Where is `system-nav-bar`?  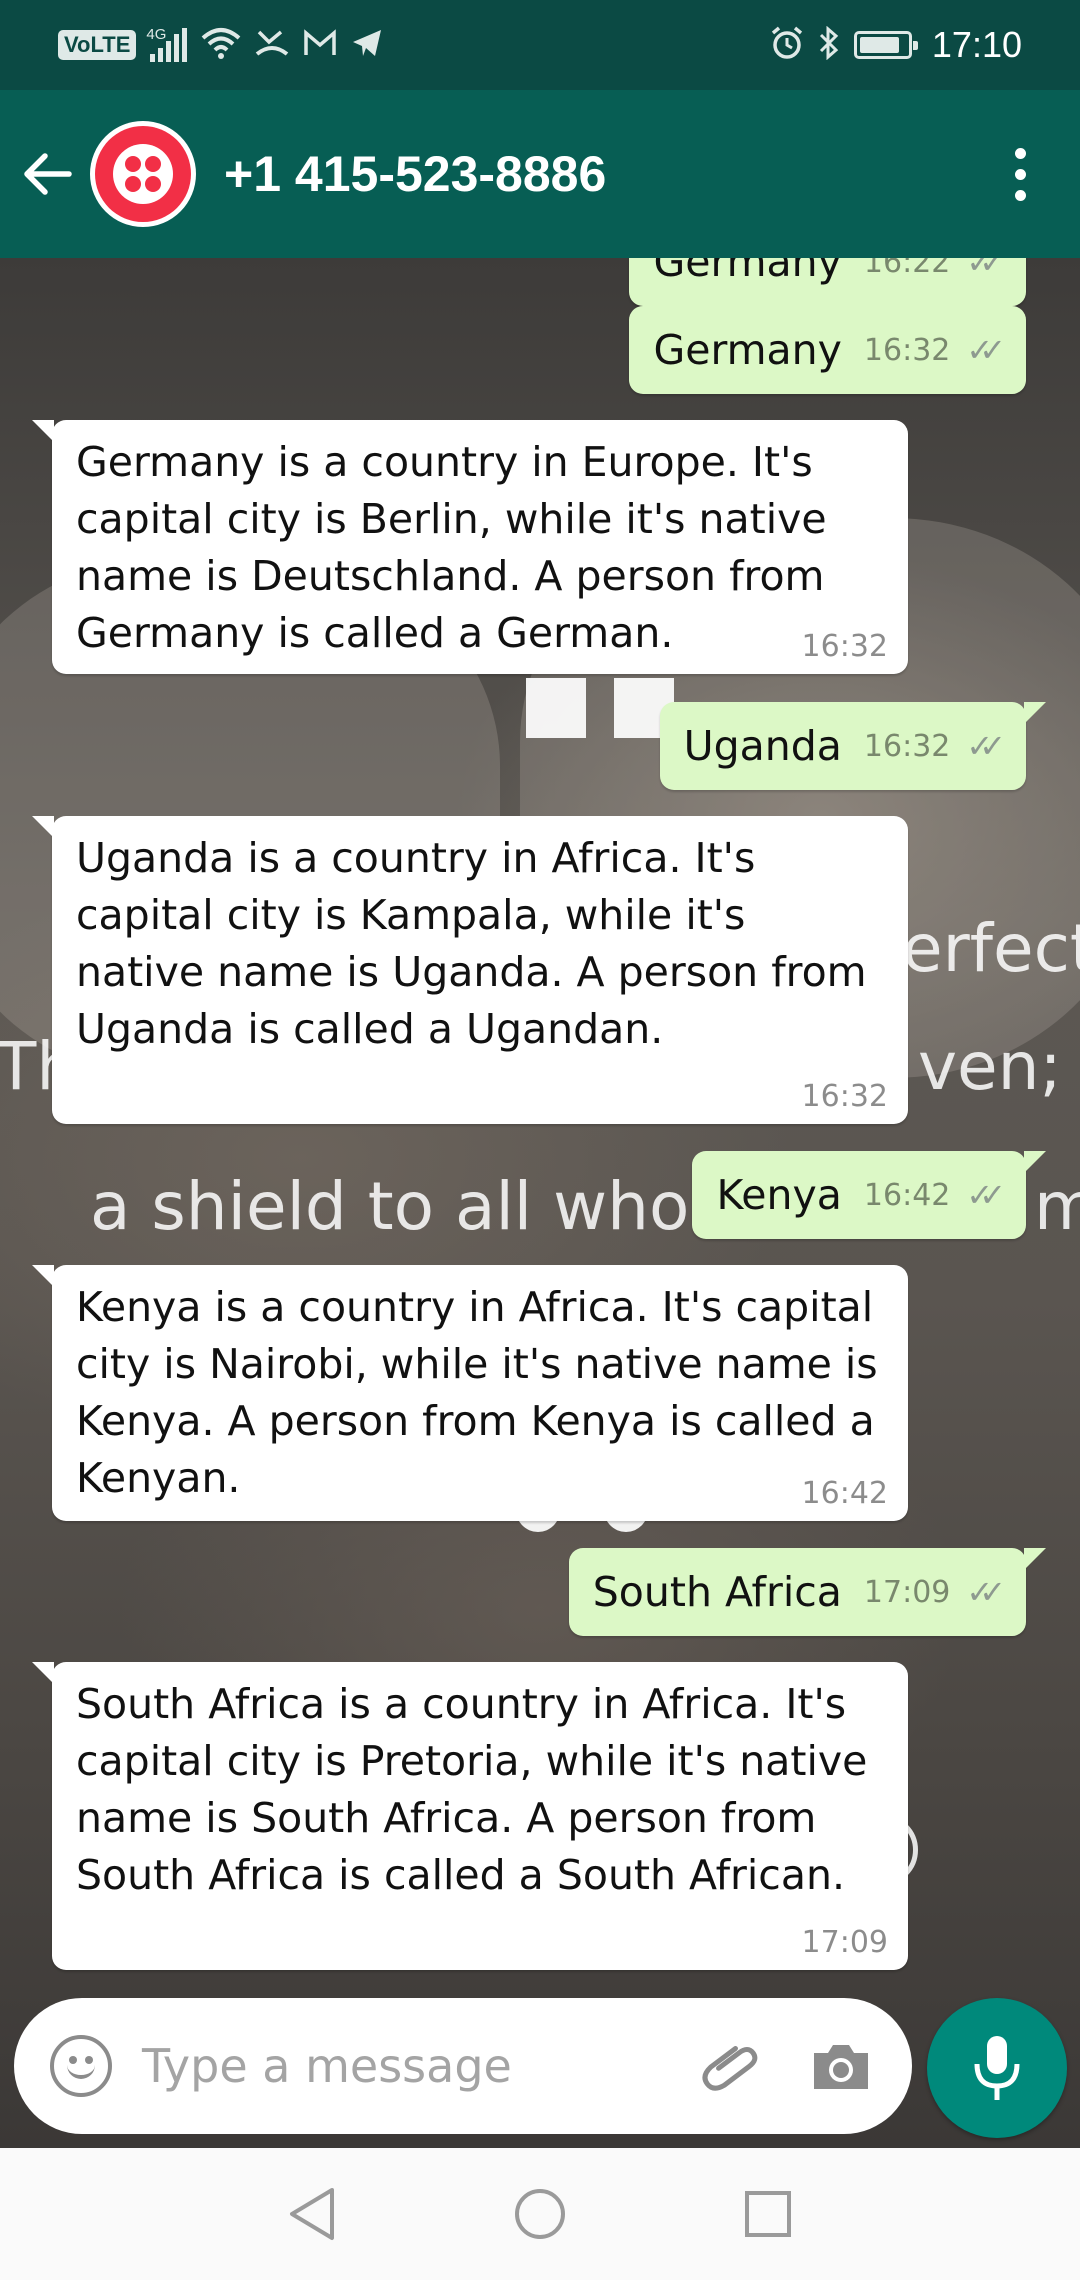 system-nav-bar is located at coordinates (540, 2214).